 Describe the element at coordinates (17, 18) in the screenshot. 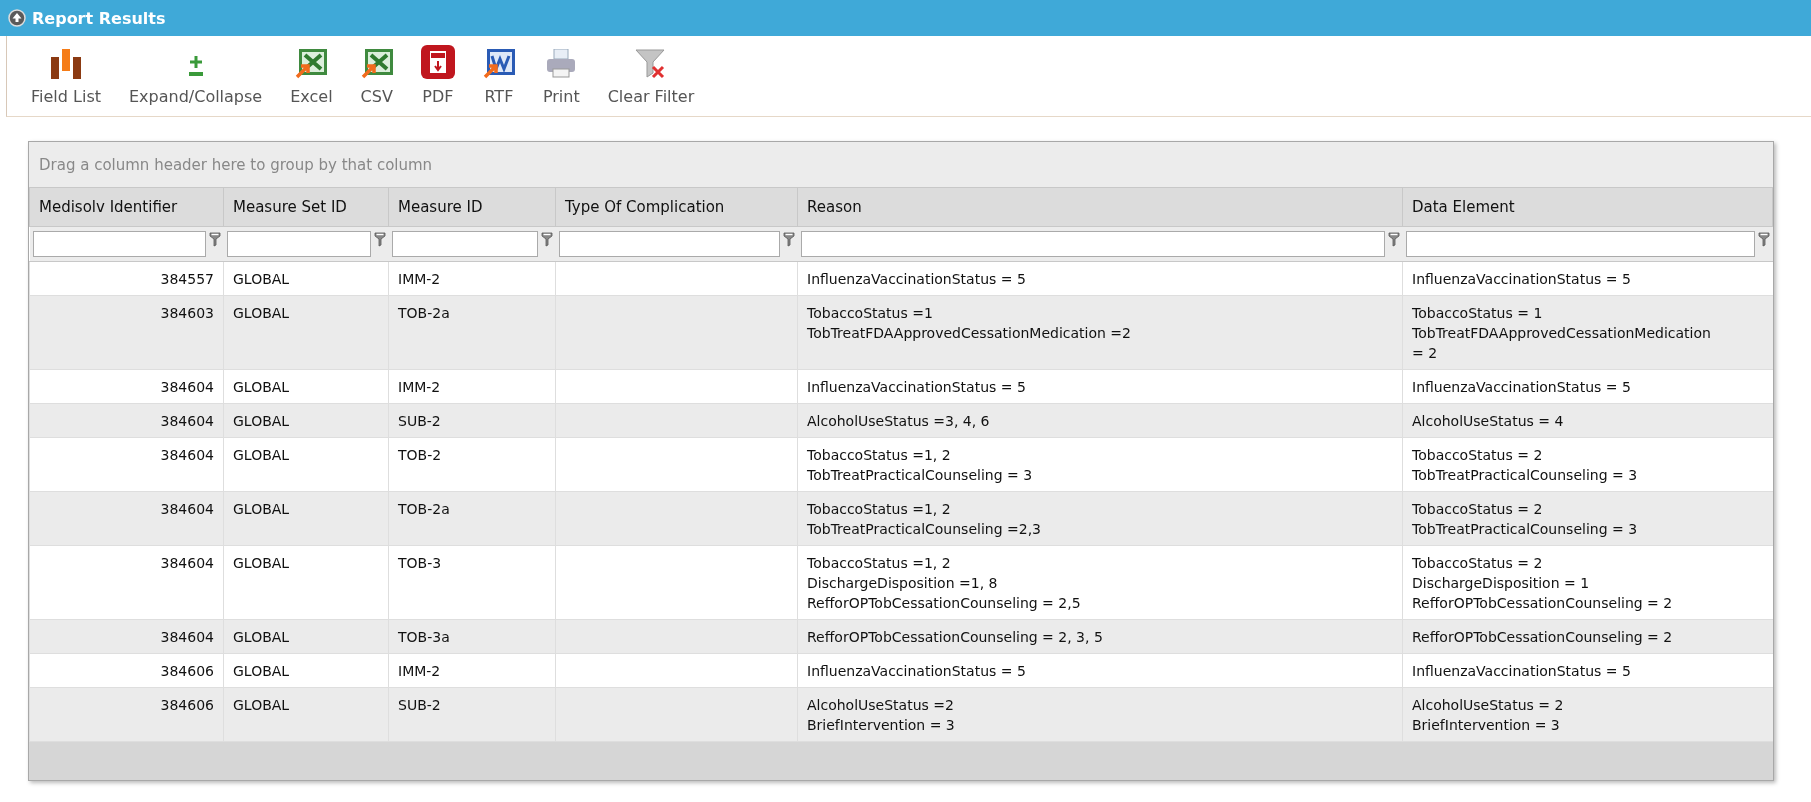

I see `collapse-icon` at that location.